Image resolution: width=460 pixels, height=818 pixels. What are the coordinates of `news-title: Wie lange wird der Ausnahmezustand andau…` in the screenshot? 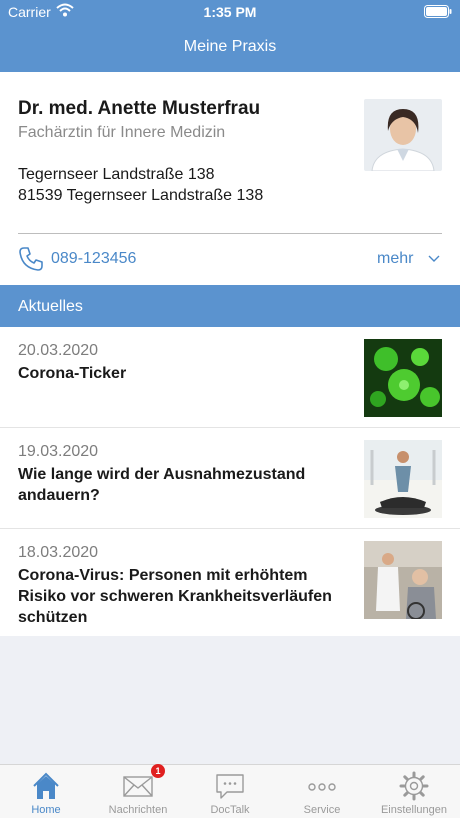 It's located at (162, 485).